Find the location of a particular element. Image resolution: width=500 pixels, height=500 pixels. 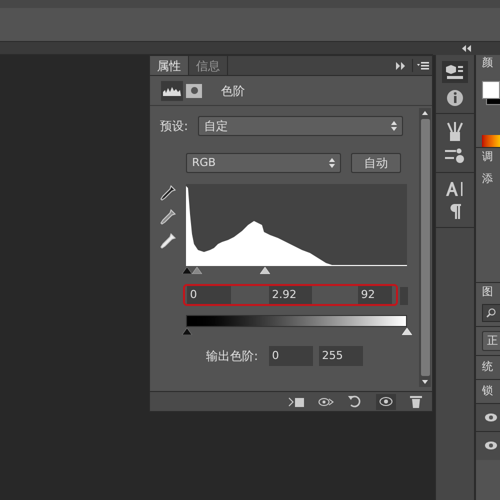

clip-to-layer-icon is located at coordinates (296, 402).